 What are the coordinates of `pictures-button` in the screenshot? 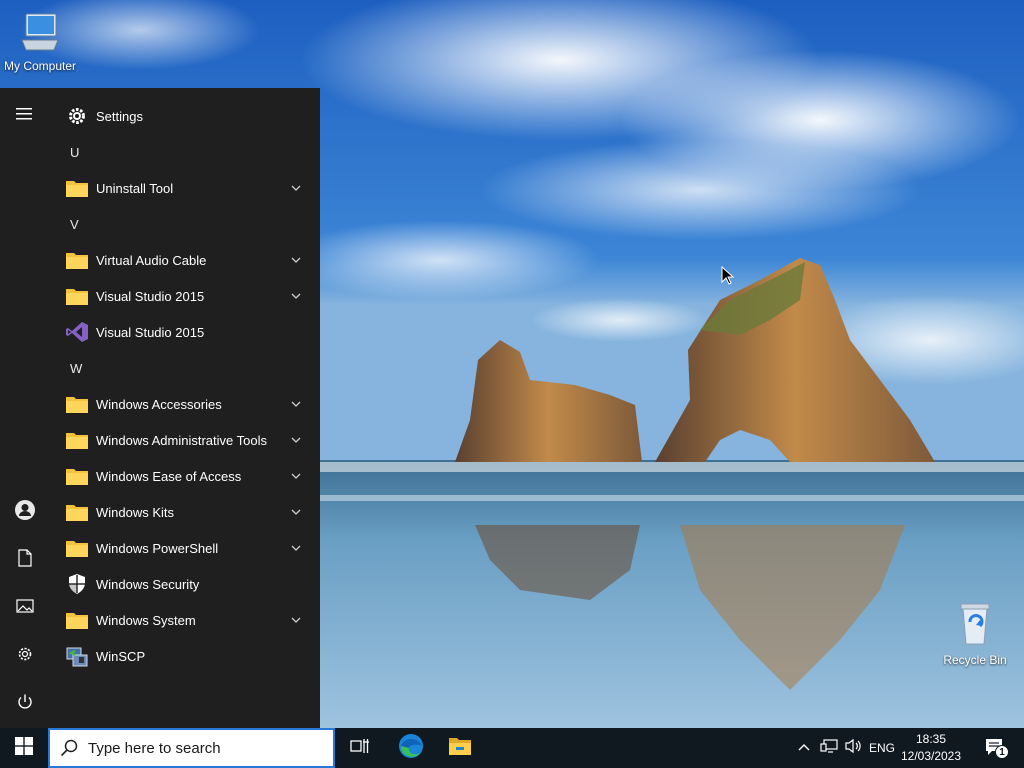 It's located at (25, 608).